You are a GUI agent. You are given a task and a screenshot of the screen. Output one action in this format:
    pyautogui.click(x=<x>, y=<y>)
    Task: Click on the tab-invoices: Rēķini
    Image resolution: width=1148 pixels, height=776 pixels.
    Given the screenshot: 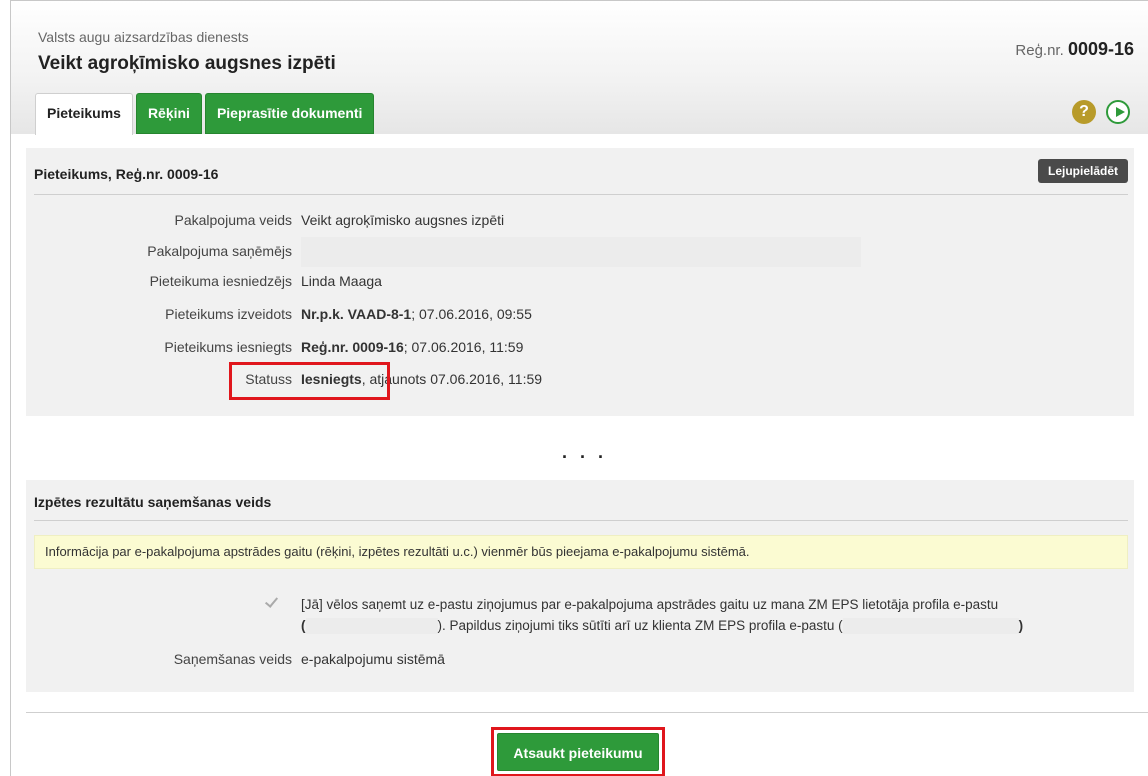 What is the action you would take?
    pyautogui.click(x=168, y=113)
    